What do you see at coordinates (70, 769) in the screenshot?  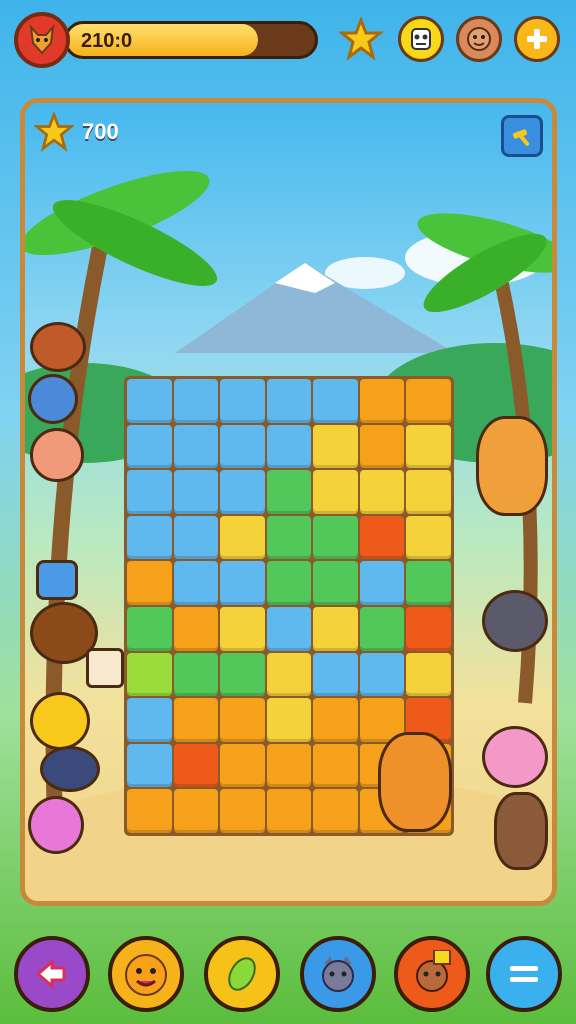 I see `badger-character` at bounding box center [70, 769].